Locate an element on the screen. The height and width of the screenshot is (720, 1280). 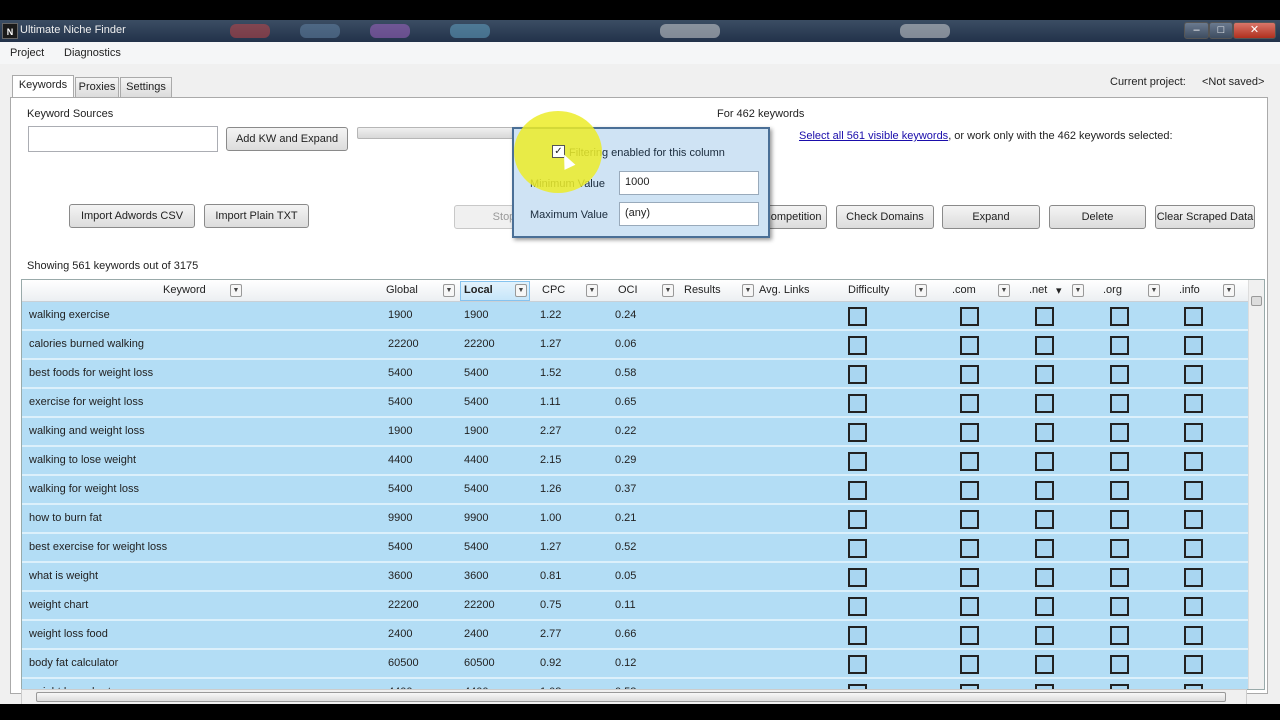
col-keyword: Keyword is located at coordinates (184, 290).